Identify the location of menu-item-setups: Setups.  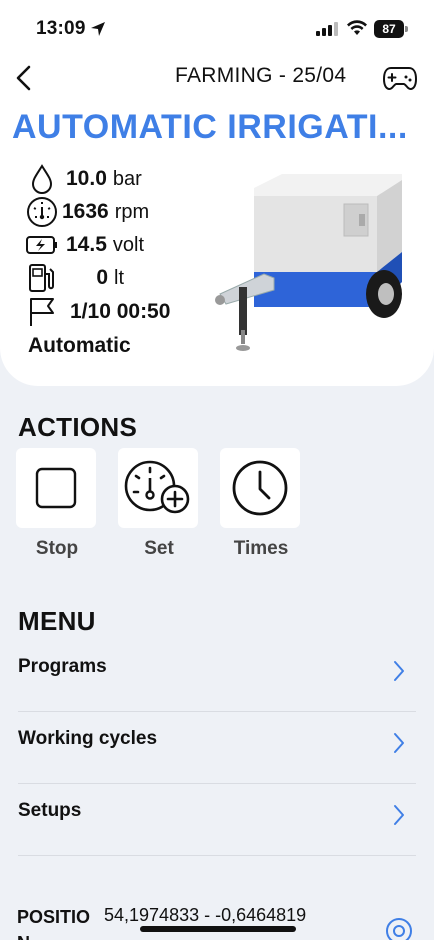
(217, 820).